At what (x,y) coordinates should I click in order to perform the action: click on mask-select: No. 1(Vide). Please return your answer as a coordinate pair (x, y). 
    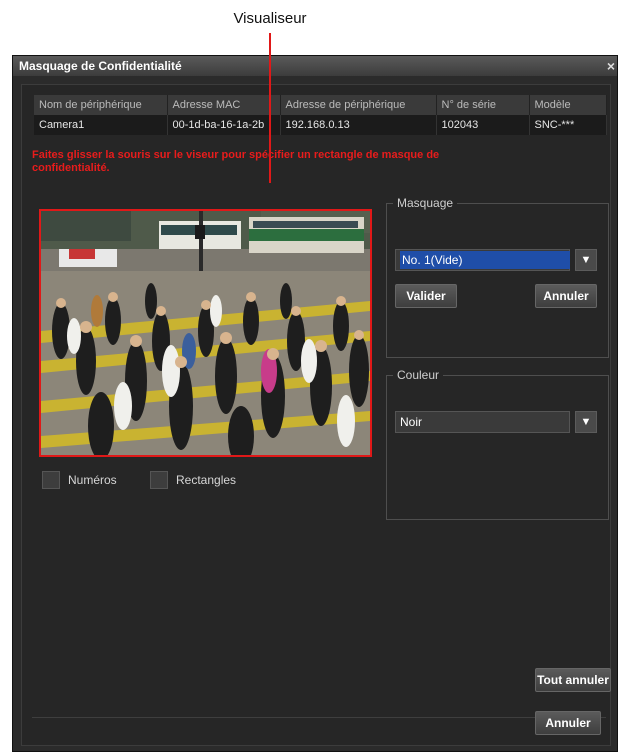
    Looking at the image, I should click on (482, 260).